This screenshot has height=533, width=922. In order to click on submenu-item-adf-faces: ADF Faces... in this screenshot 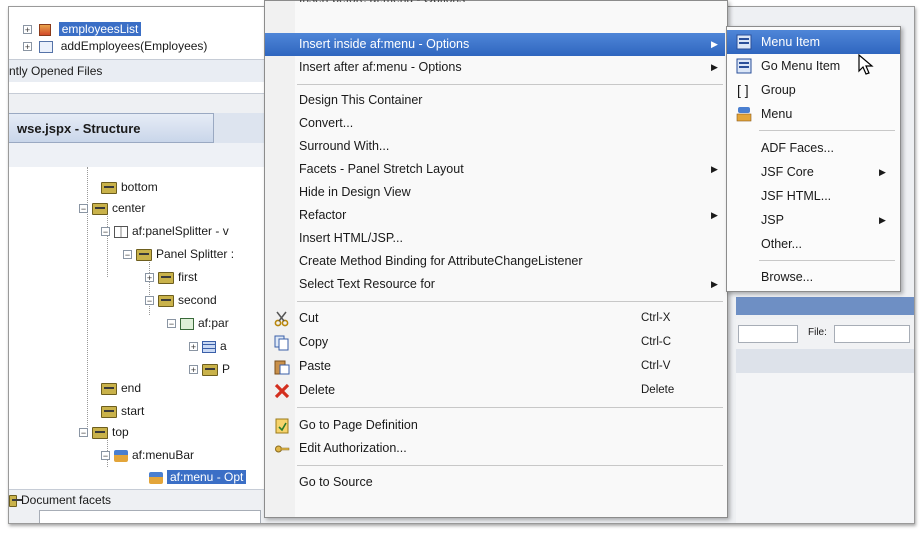, I will do `click(813, 148)`.